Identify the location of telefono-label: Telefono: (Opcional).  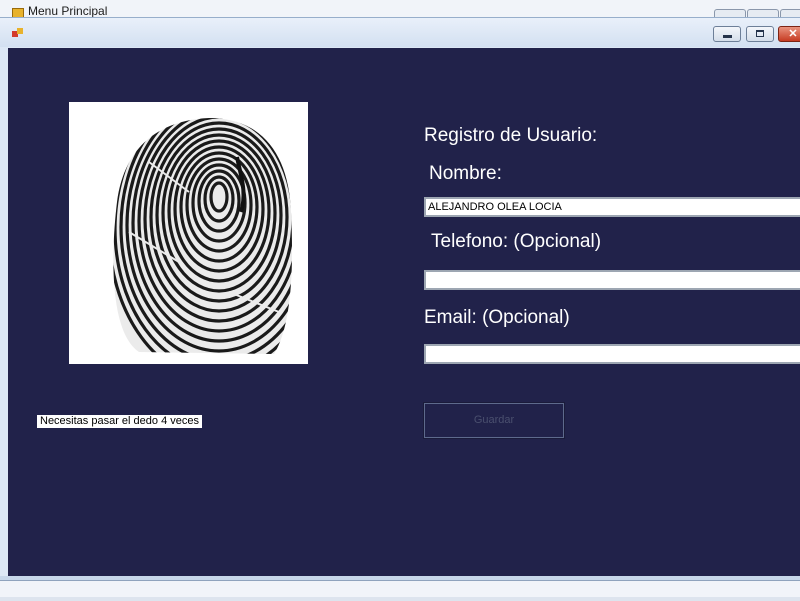
(516, 241).